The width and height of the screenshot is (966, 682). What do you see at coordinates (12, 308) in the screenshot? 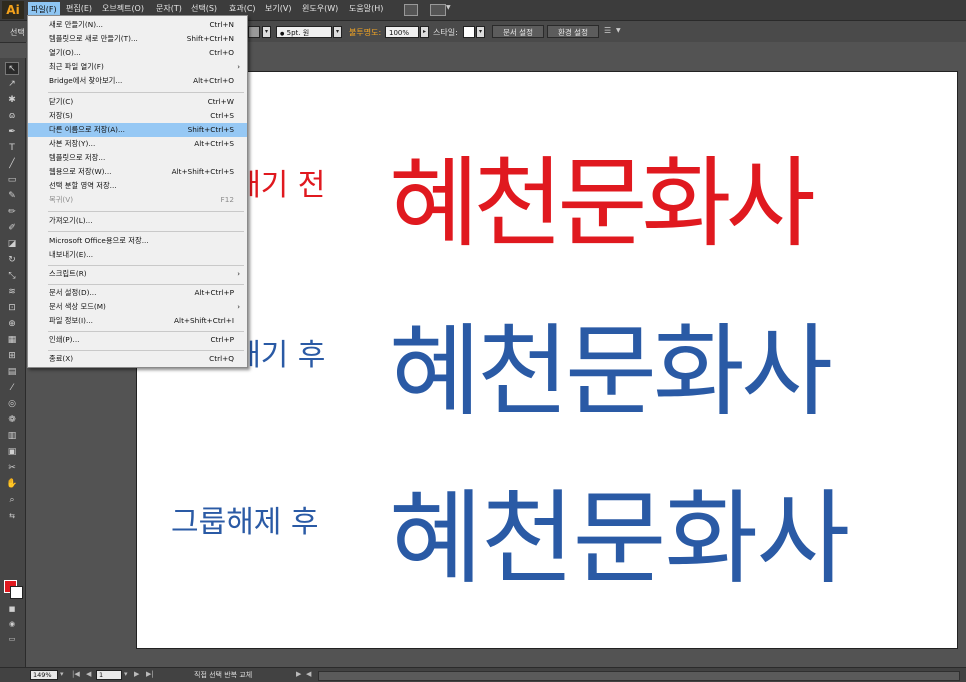
I see `free-transform-tool-icon: ⊡` at bounding box center [12, 308].